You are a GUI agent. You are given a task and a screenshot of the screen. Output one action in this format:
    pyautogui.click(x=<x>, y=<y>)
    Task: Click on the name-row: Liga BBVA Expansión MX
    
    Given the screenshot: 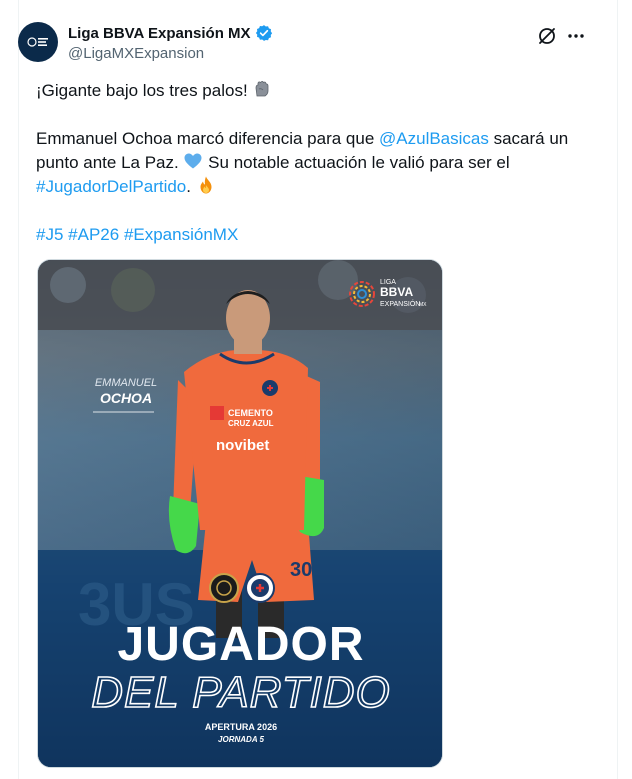 What is the action you would take?
    pyautogui.click(x=170, y=33)
    